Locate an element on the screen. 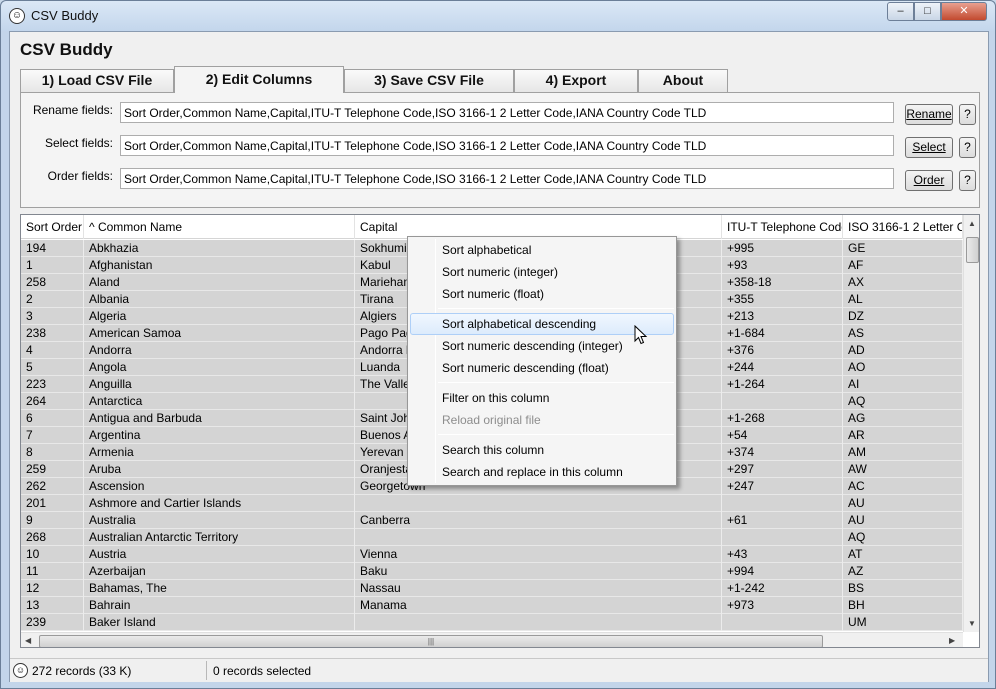 The height and width of the screenshot is (689, 996). rename-button: Rename is located at coordinates (929, 114).